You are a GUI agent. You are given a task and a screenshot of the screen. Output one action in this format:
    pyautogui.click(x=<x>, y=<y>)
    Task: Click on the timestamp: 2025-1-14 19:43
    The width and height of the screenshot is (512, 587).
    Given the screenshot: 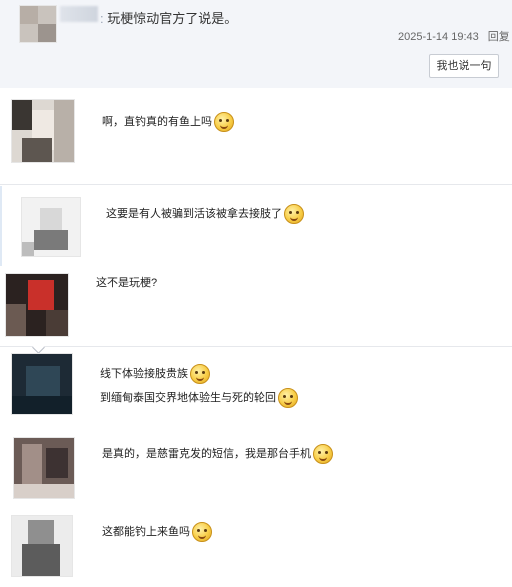 What is the action you would take?
    pyautogui.click(x=438, y=37)
    